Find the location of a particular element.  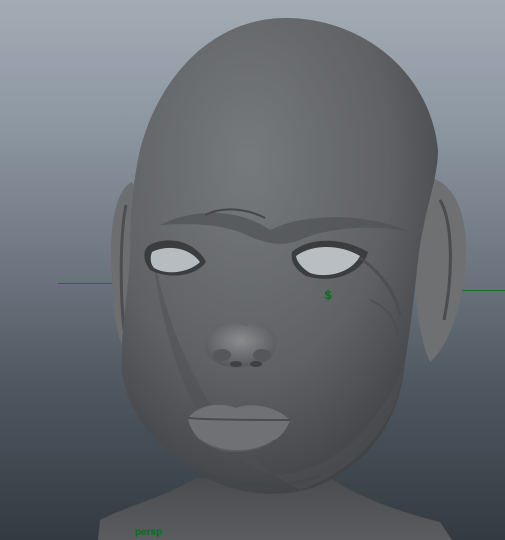

pivot-marker-icon: $ is located at coordinates (328, 295).